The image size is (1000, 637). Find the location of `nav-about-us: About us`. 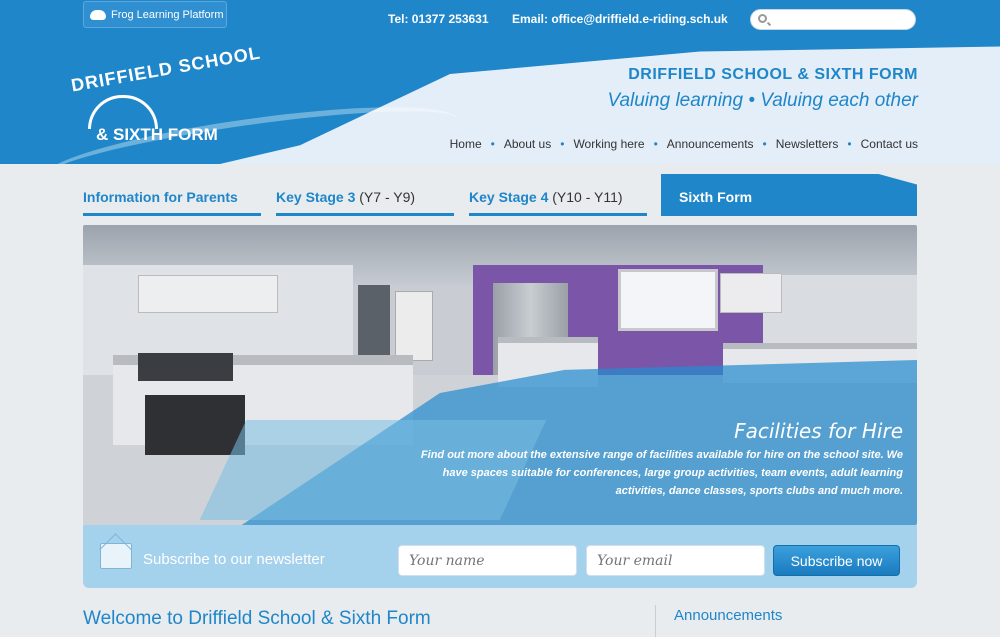

nav-about-us: About us is located at coordinates (527, 144).